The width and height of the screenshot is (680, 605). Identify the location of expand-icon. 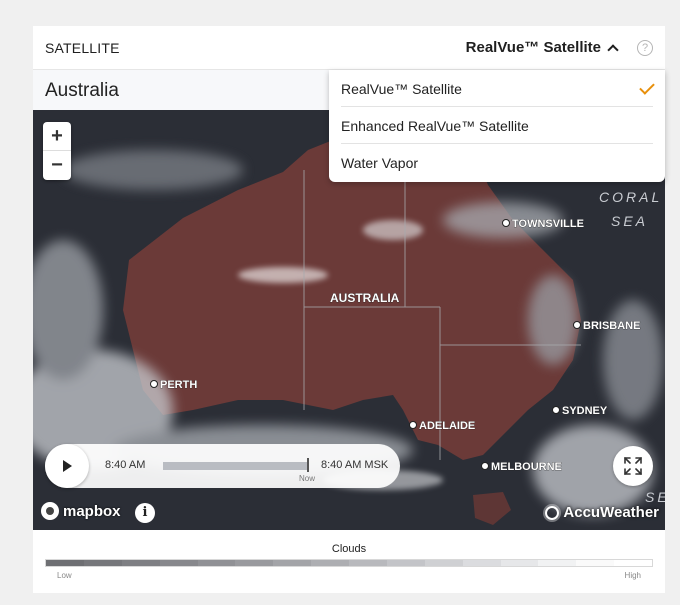
(633, 466).